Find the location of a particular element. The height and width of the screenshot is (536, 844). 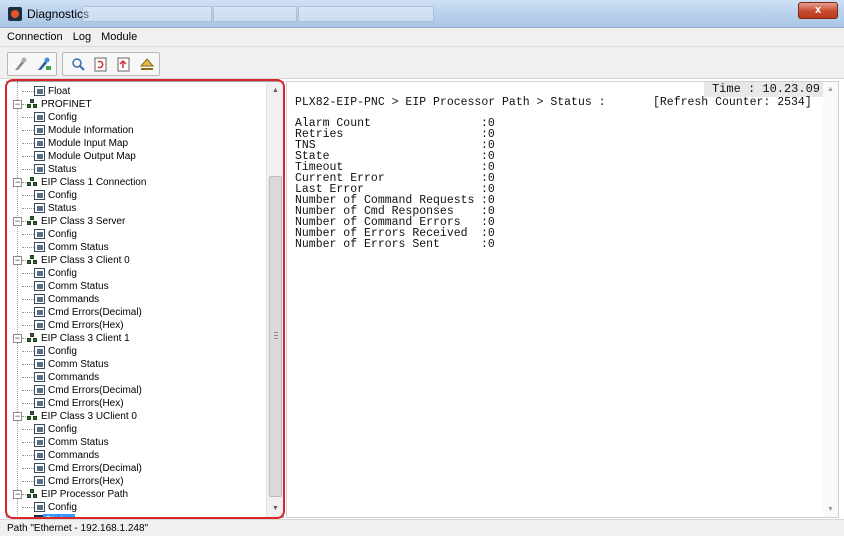

menu-connection: Connection is located at coordinates (33, 35).